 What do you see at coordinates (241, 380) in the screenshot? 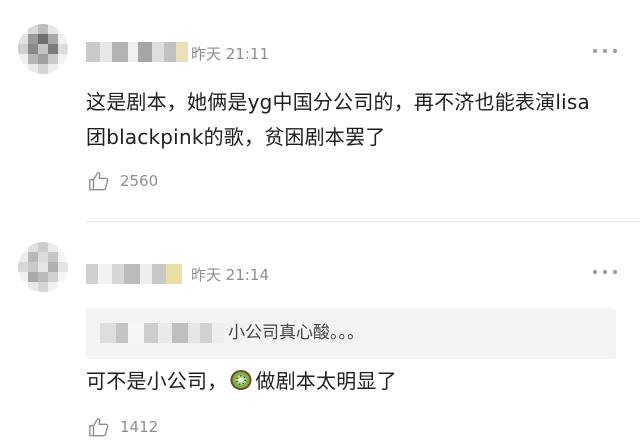
I see `kiwi-emoji-icon` at bounding box center [241, 380].